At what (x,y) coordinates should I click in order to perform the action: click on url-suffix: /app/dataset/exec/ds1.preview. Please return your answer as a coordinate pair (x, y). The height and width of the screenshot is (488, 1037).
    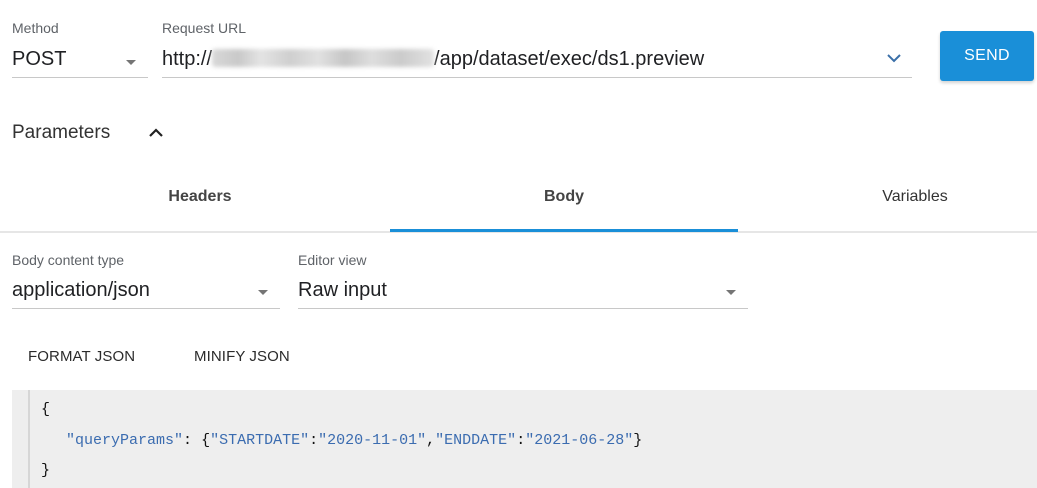
    Looking at the image, I should click on (569, 59).